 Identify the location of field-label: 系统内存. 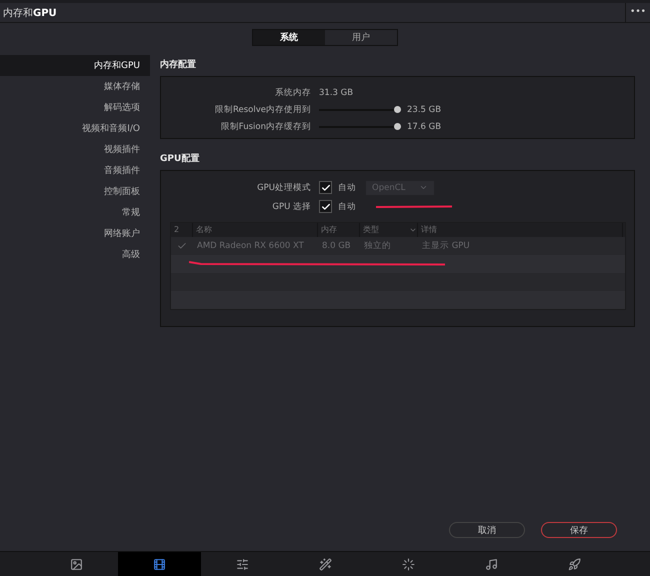
(293, 92).